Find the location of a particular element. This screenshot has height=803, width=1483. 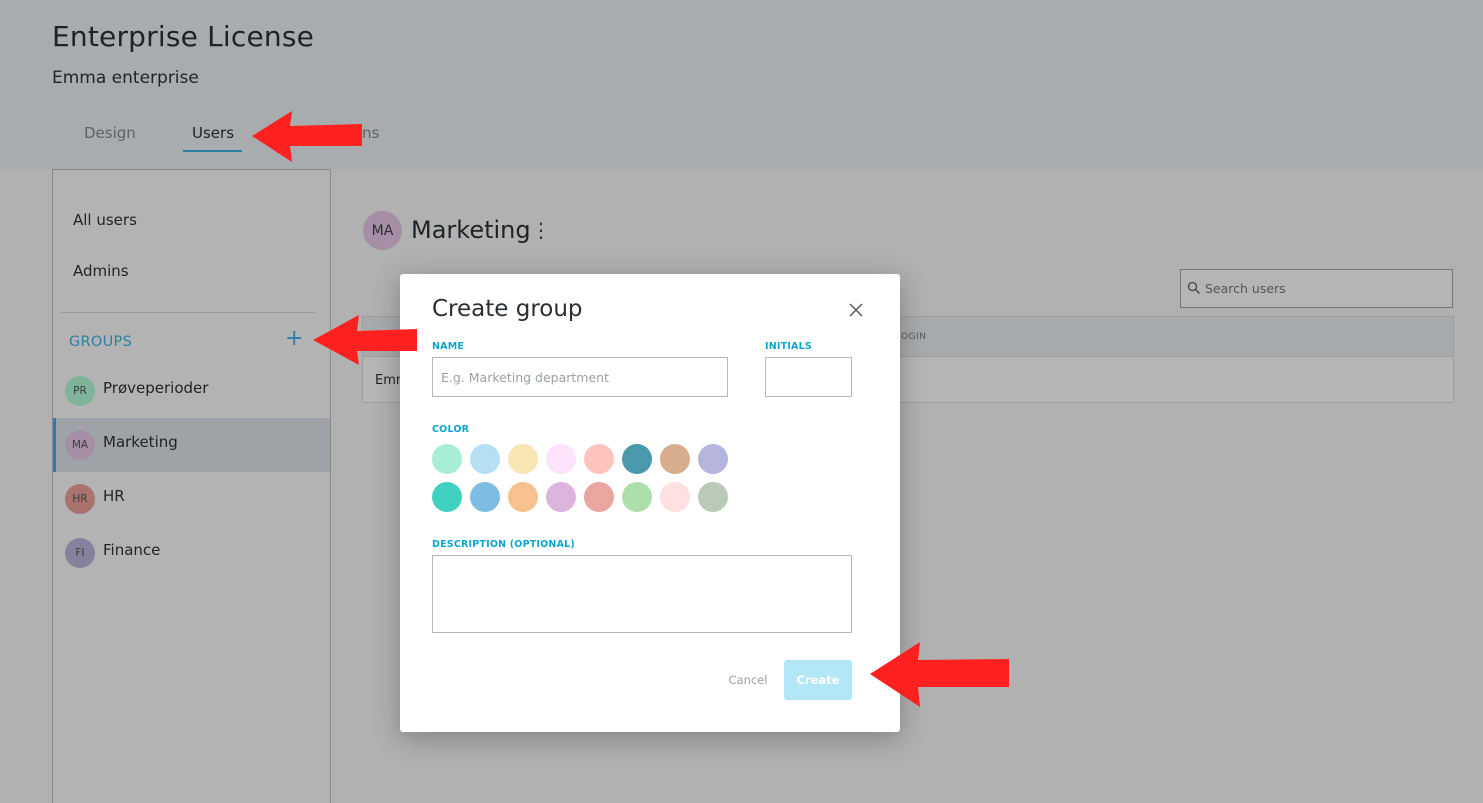

sidebar-item-admins: Admins is located at coordinates (101, 271).